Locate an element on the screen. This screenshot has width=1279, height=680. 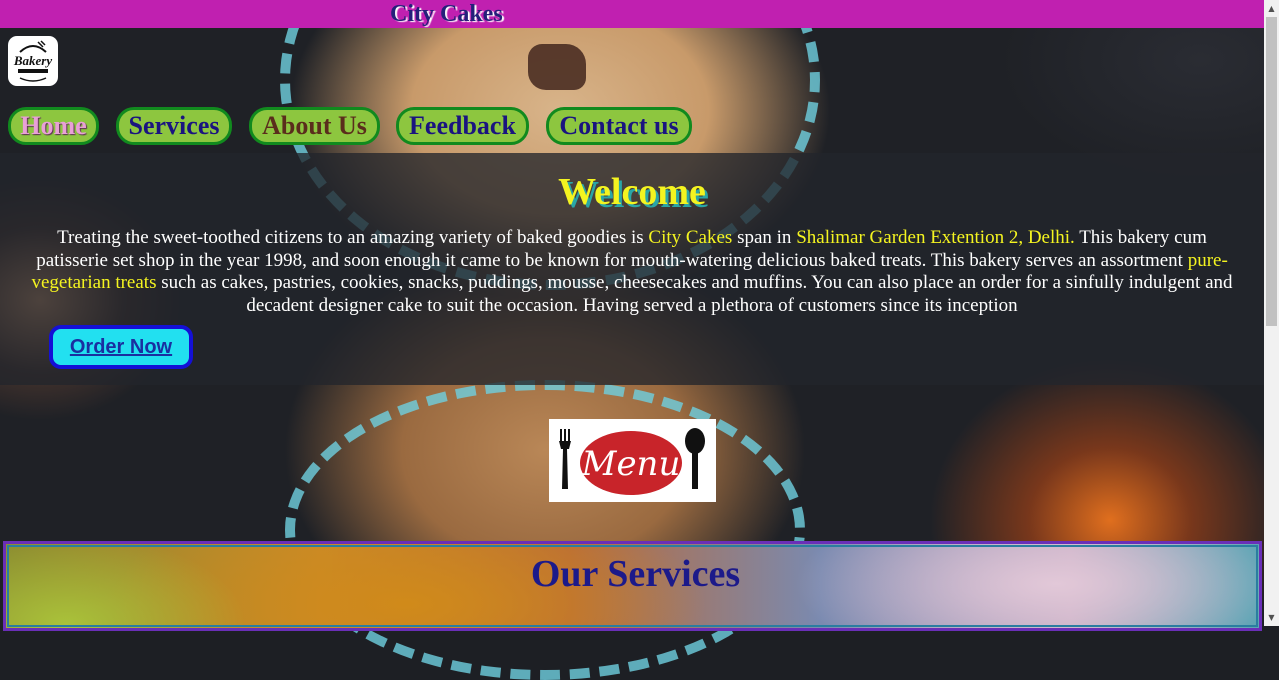
menu-image: Menu is located at coordinates (632, 460).